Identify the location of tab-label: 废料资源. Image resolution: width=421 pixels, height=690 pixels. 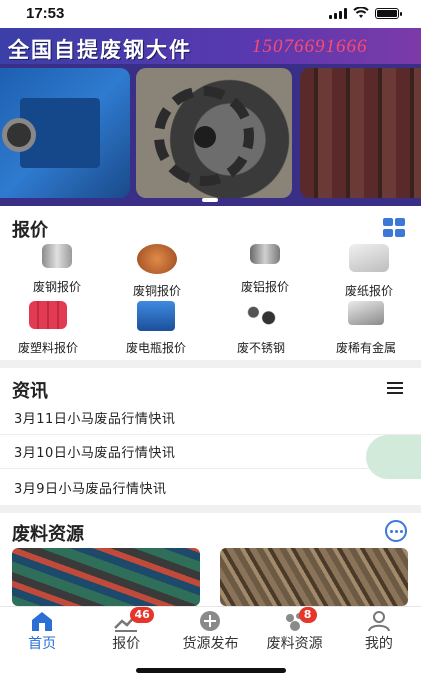
(294, 644).